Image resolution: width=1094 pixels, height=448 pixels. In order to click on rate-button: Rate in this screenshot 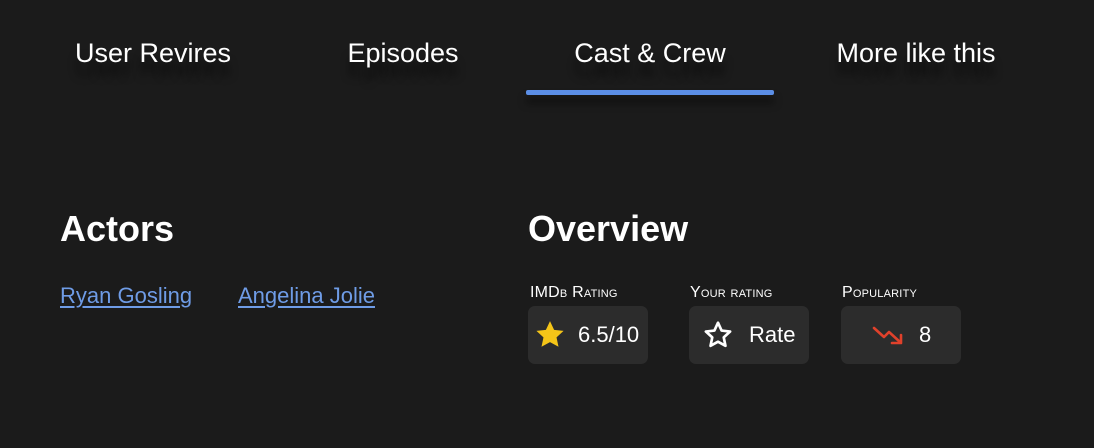, I will do `click(749, 335)`.